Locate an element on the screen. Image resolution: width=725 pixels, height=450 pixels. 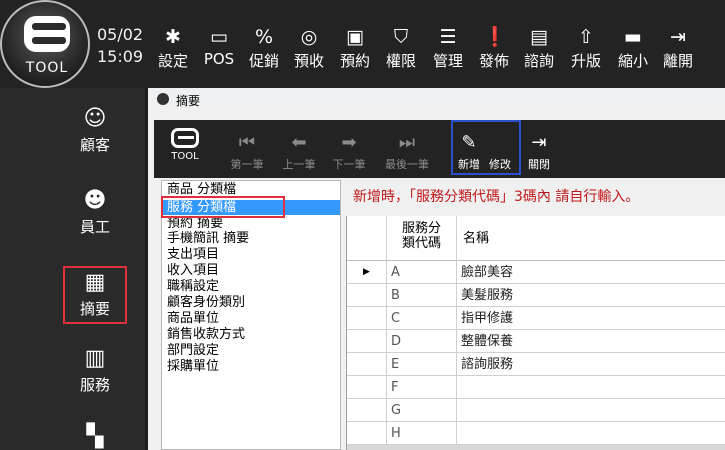
code-cell: G is located at coordinates (422, 410).